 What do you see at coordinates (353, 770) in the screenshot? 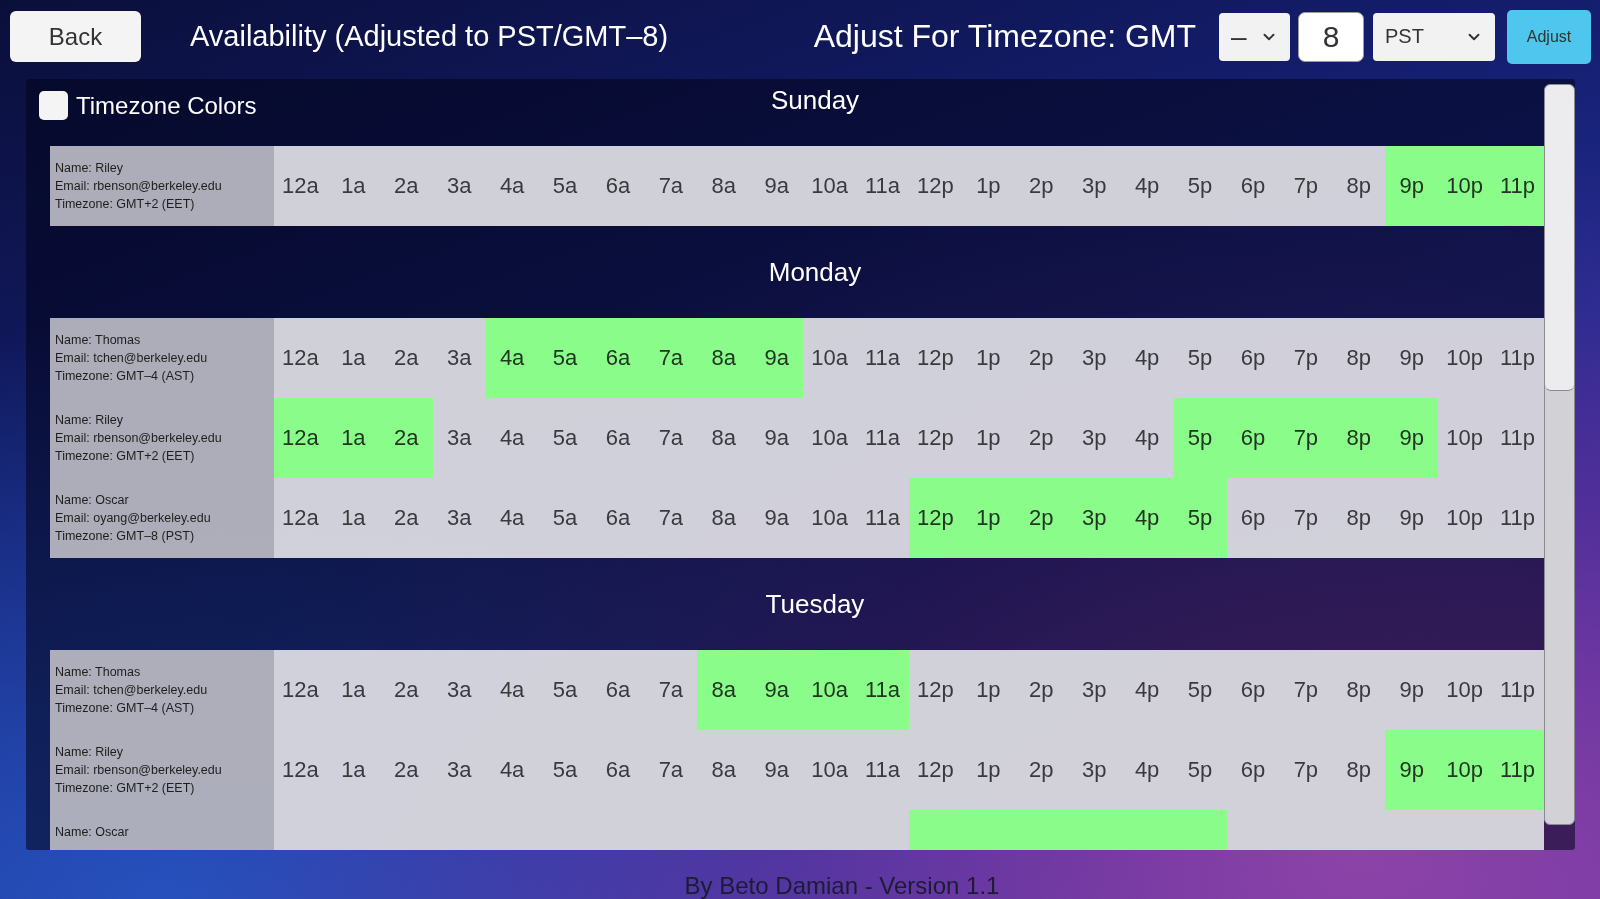
I see `hour-cell: 1a` at bounding box center [353, 770].